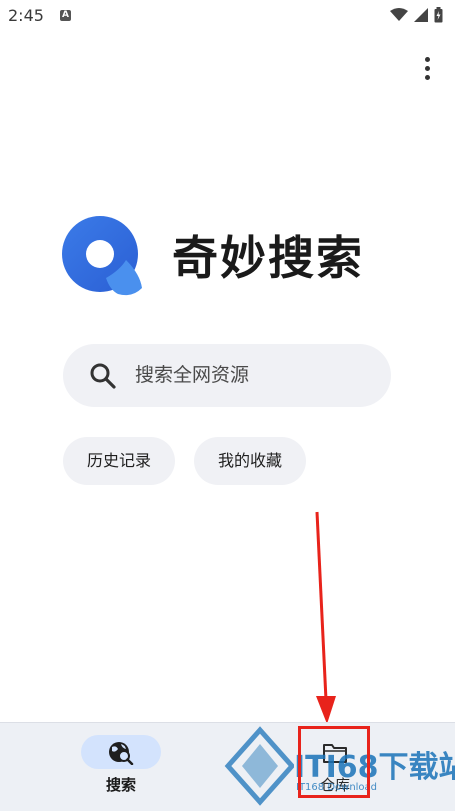  Describe the element at coordinates (227, 16) in the screenshot. I see `status-bar: 2:45 A` at that location.